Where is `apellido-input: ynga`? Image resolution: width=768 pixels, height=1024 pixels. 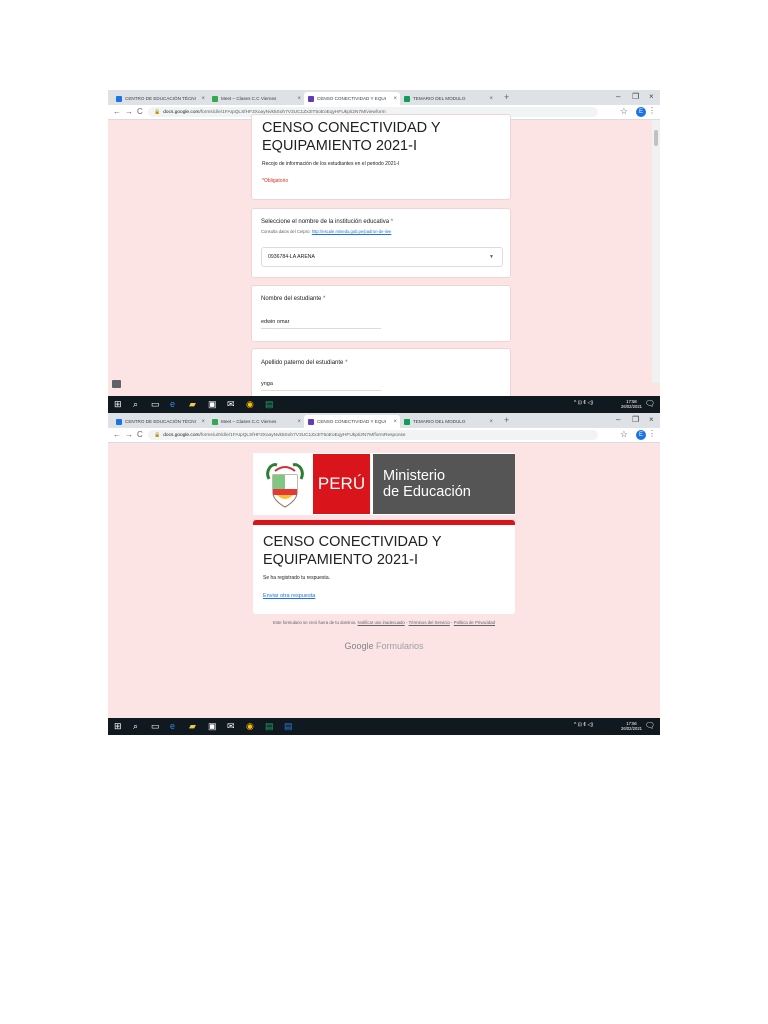 apellido-input: ynga is located at coordinates (321, 386).